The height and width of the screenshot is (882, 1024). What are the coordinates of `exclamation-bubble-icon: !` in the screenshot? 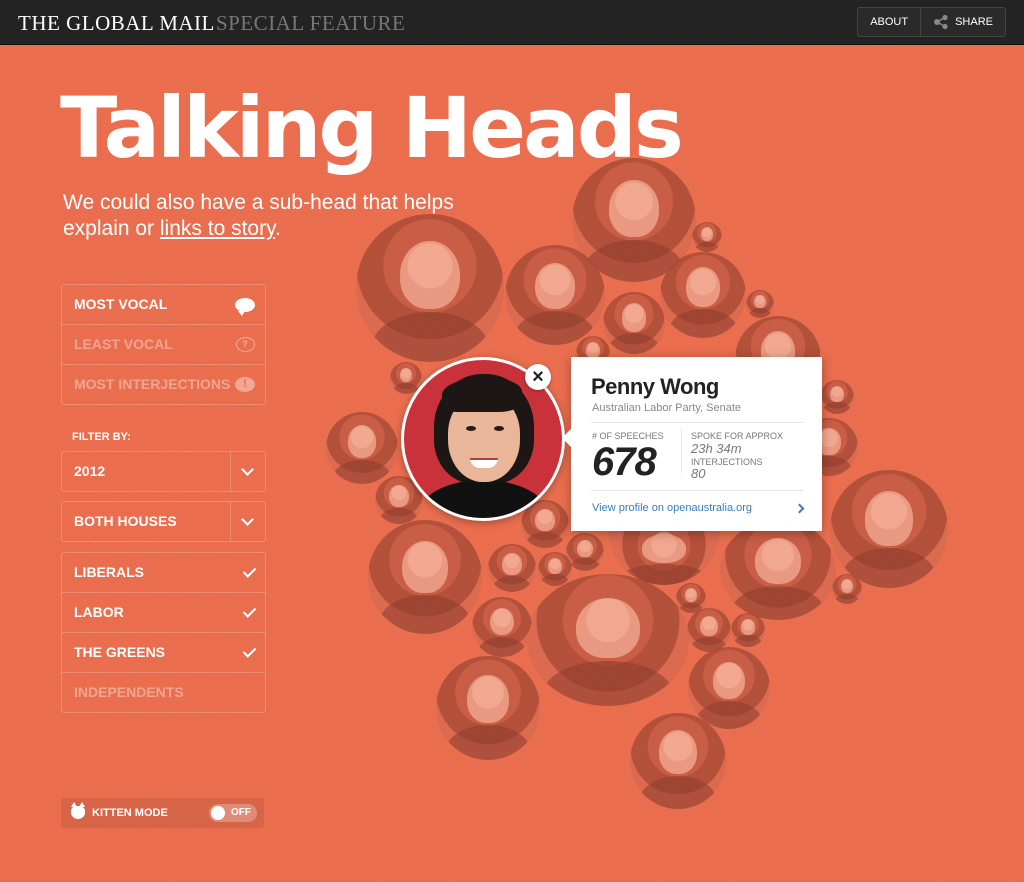 It's located at (245, 384).